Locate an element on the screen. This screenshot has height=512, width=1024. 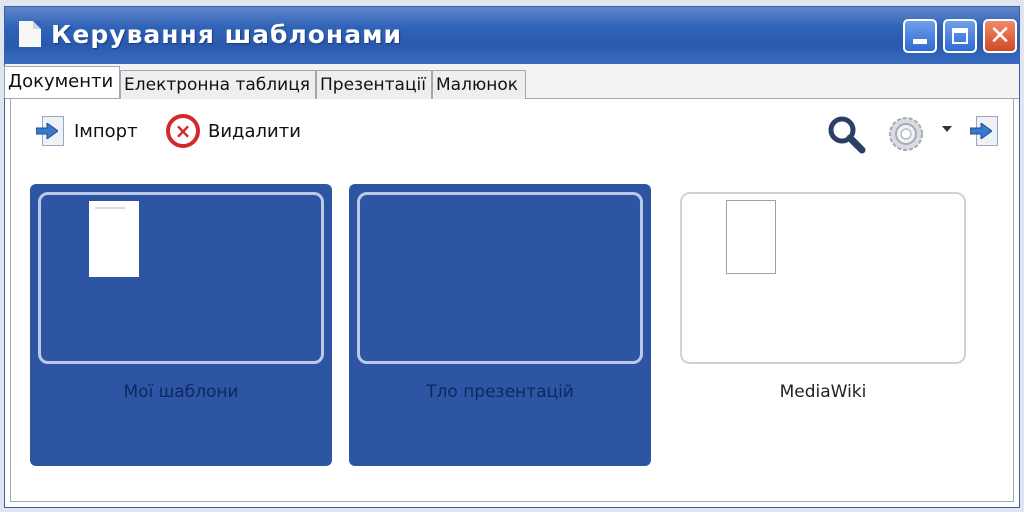
minimize-icon is located at coordinates (920, 41).